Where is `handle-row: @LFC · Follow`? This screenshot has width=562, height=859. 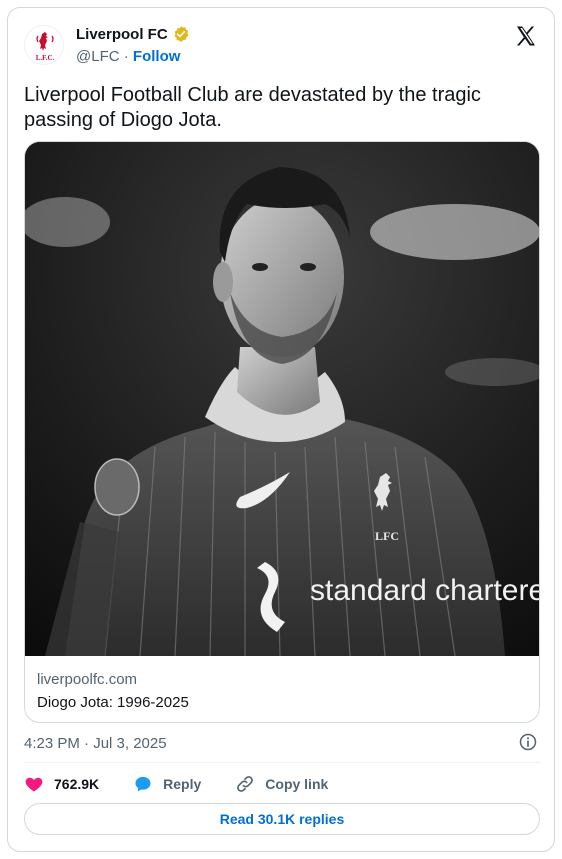
handle-row: @LFC · Follow is located at coordinates (128, 56).